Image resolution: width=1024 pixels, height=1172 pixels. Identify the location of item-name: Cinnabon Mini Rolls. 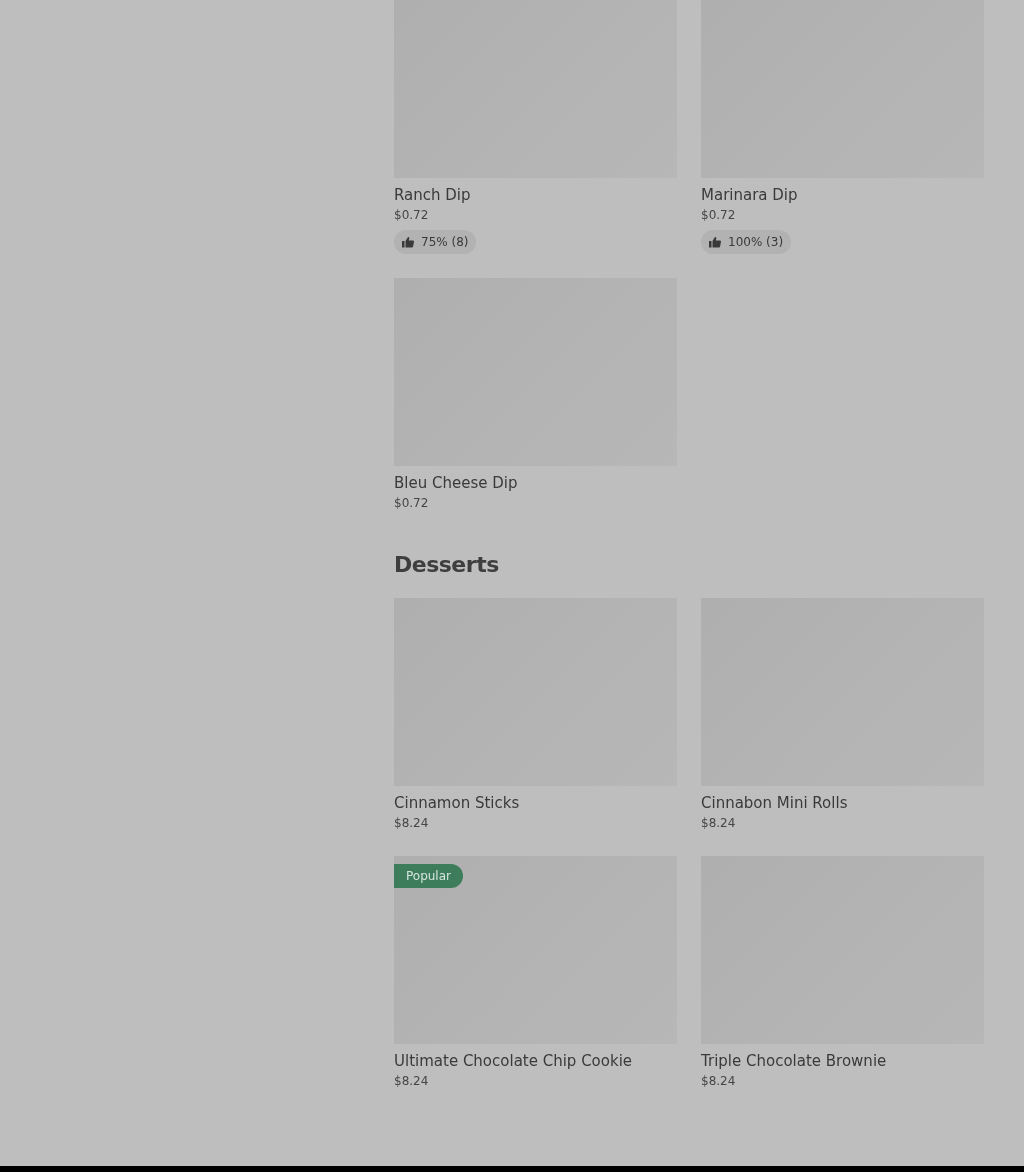
(842, 803).